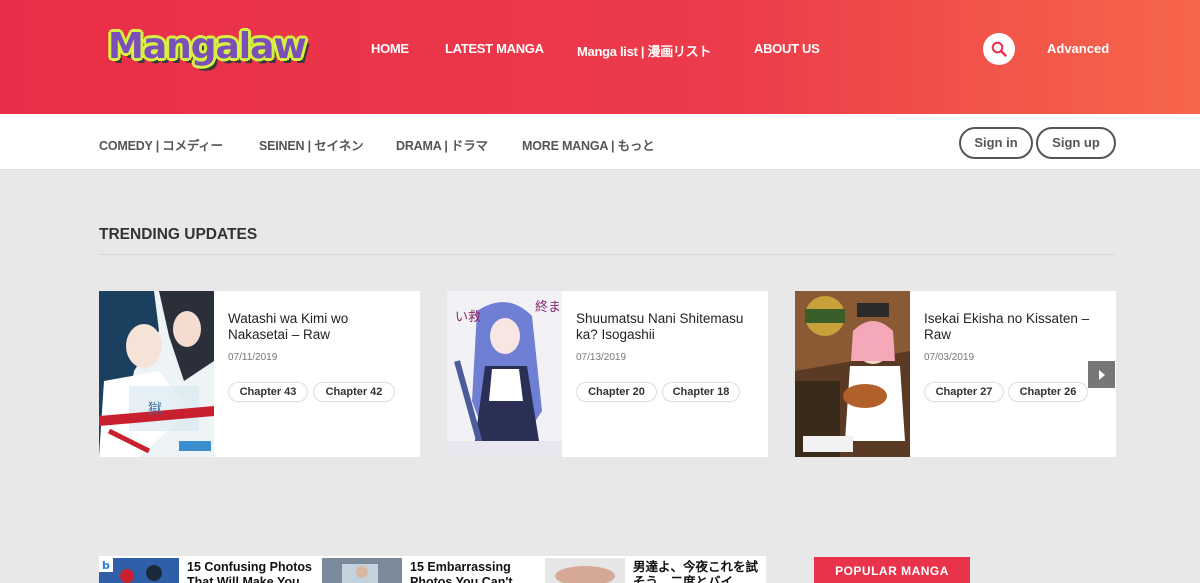 Image resolution: width=1200 pixels, height=583 pixels. I want to click on svg-text: 終ま, so click(548, 307).